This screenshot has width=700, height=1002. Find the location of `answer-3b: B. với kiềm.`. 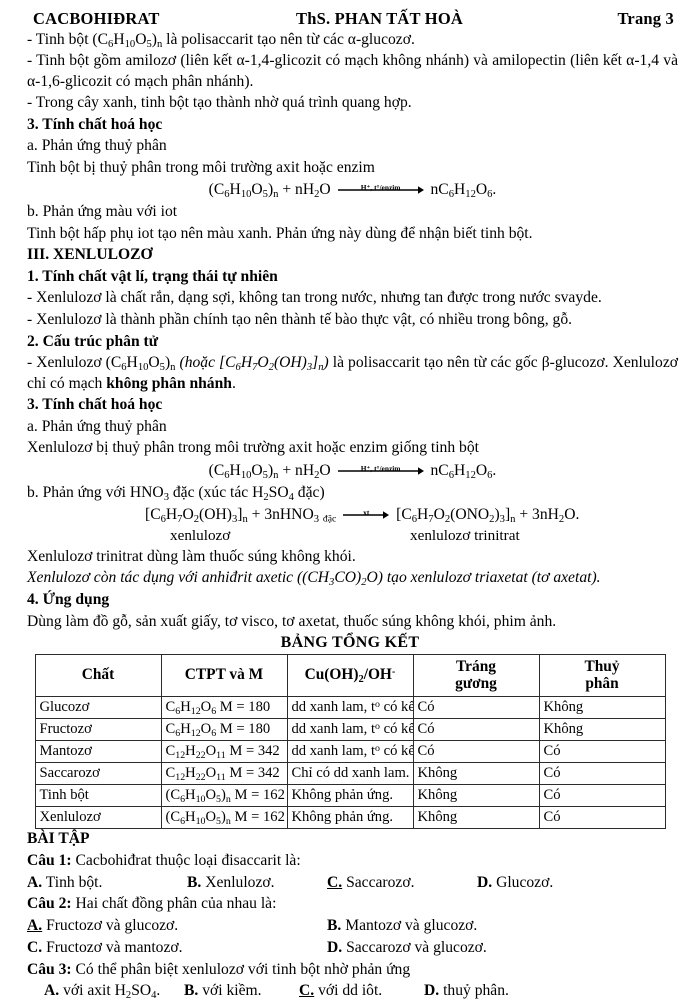

answer-3b: B. với kiềm. is located at coordinates (223, 991).